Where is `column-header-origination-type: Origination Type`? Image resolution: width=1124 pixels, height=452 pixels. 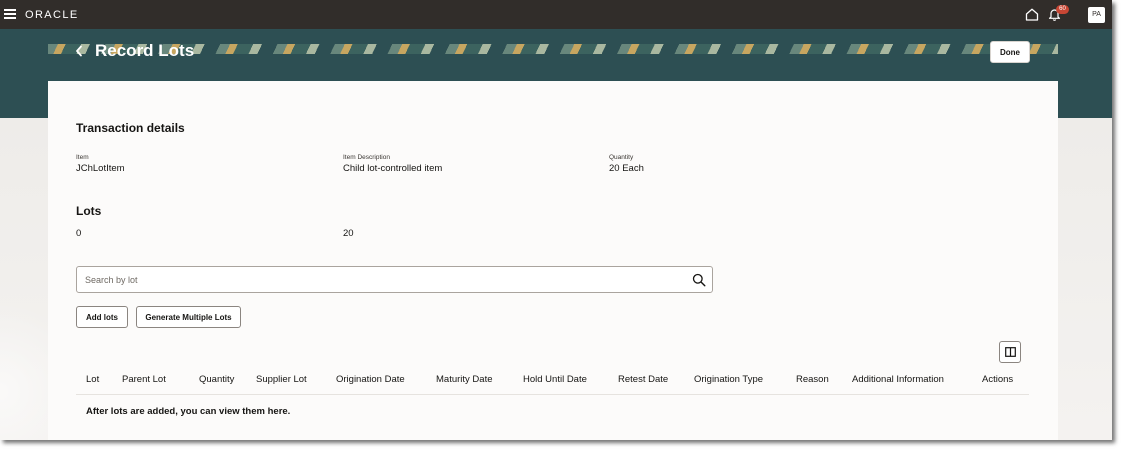 column-header-origination-type: Origination Type is located at coordinates (728, 379).